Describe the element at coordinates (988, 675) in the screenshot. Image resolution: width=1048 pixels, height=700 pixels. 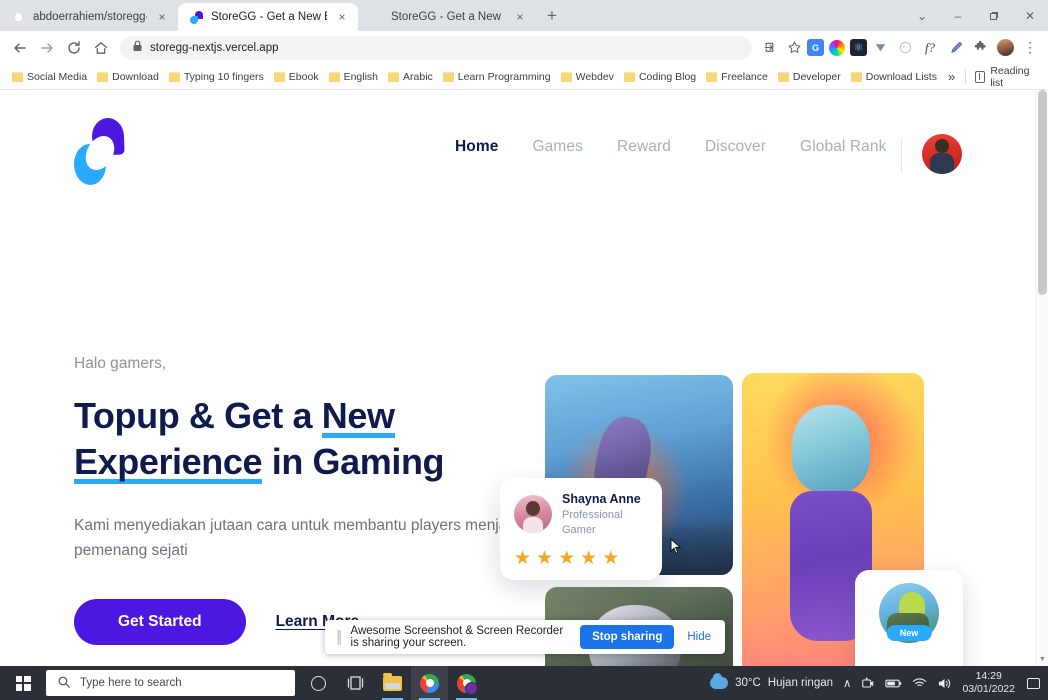
I see `clock-time: 14:29` at that location.